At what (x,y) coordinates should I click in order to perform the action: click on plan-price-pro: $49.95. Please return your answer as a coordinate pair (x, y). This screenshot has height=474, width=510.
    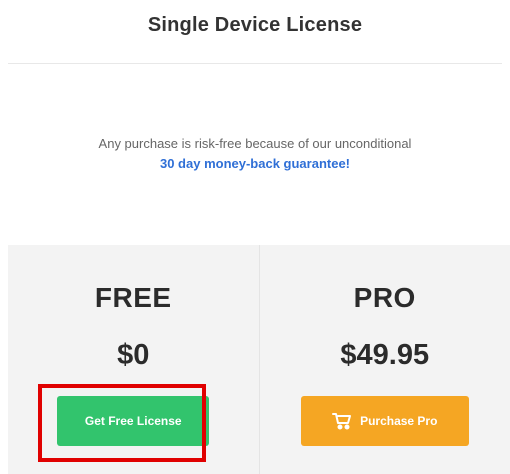
    Looking at the image, I should click on (385, 355).